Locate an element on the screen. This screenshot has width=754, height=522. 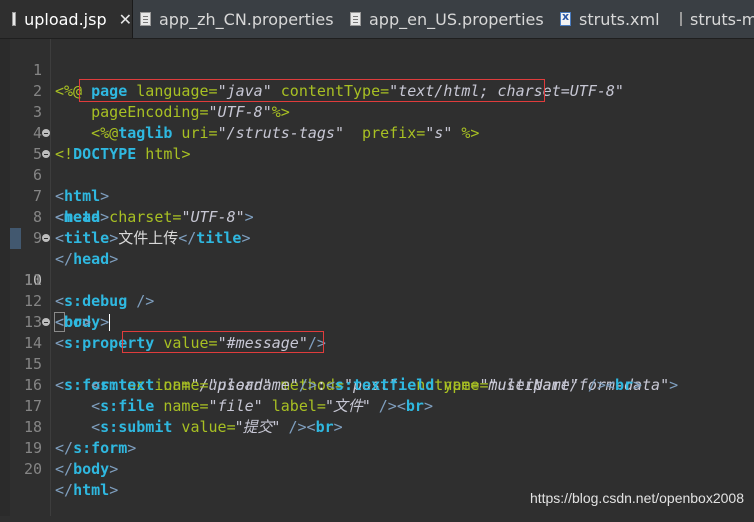
code-line: 17 <s:submit value="提交" /><br> is located at coordinates (377, 405).